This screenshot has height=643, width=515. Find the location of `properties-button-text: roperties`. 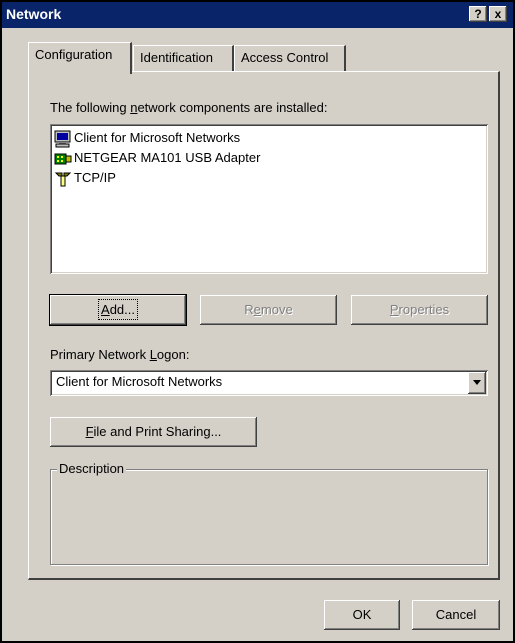

properties-button-text: roperties is located at coordinates (424, 309).